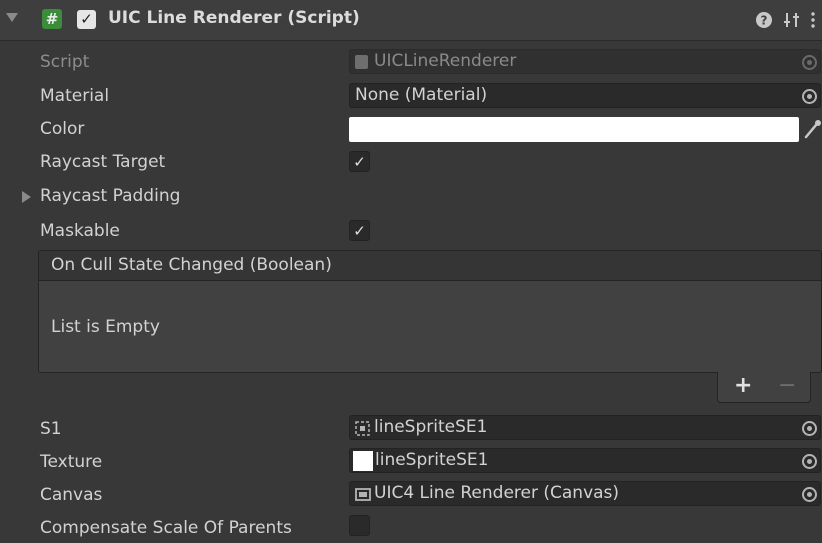  Describe the element at coordinates (103, 162) in the screenshot. I see `raycast-target-label: Raycast Target` at that location.